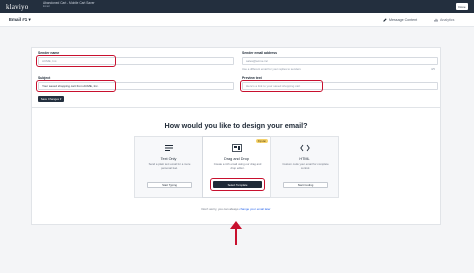 The width and height of the screenshot is (474, 273). What do you see at coordinates (281, 86) in the screenshot?
I see `preview-text-highlight` at bounding box center [281, 86].